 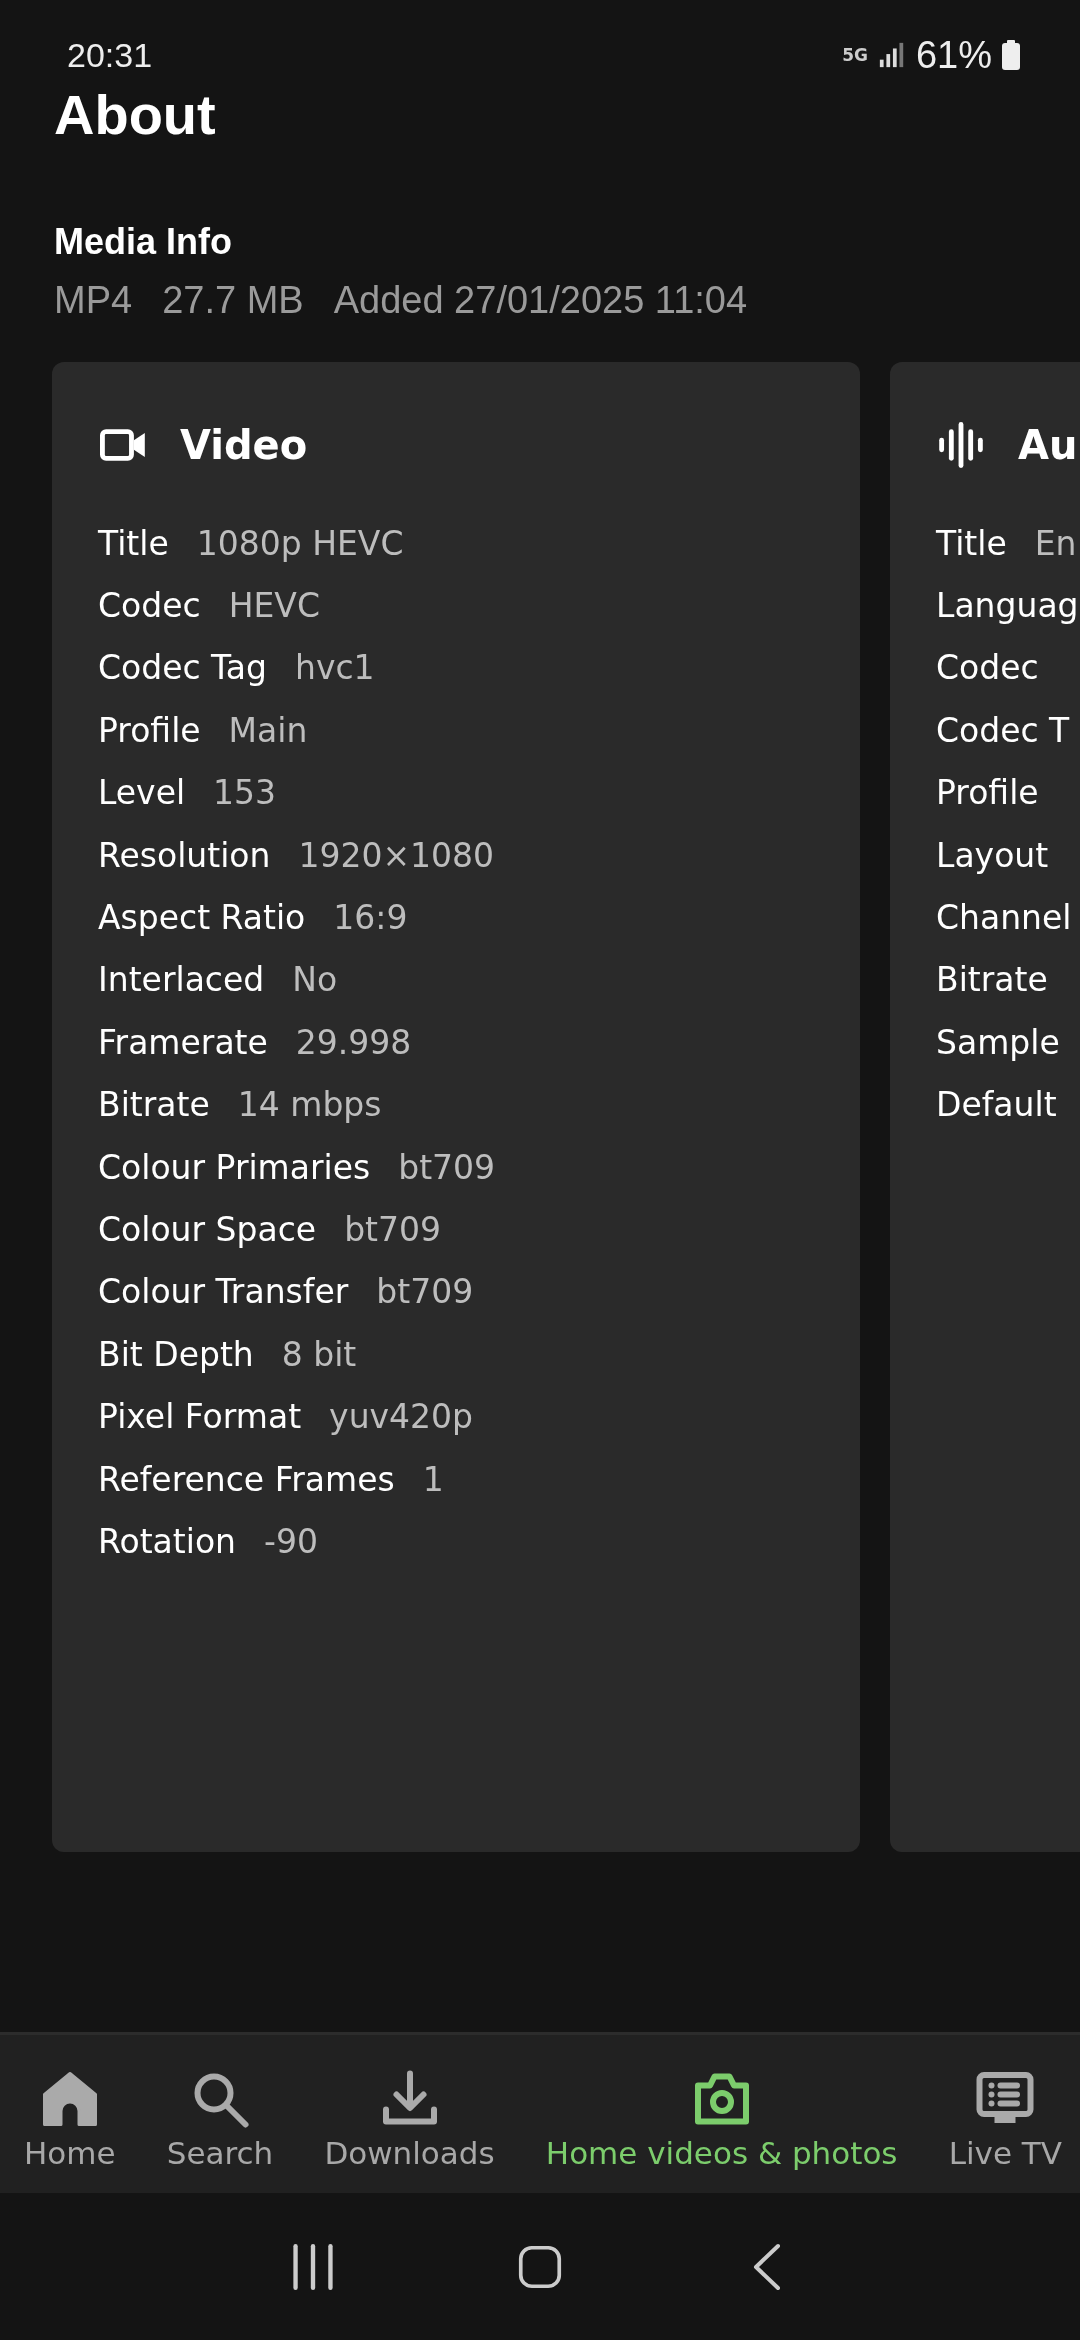 What do you see at coordinates (313, 2266) in the screenshot?
I see `recent-apps-icon` at bounding box center [313, 2266].